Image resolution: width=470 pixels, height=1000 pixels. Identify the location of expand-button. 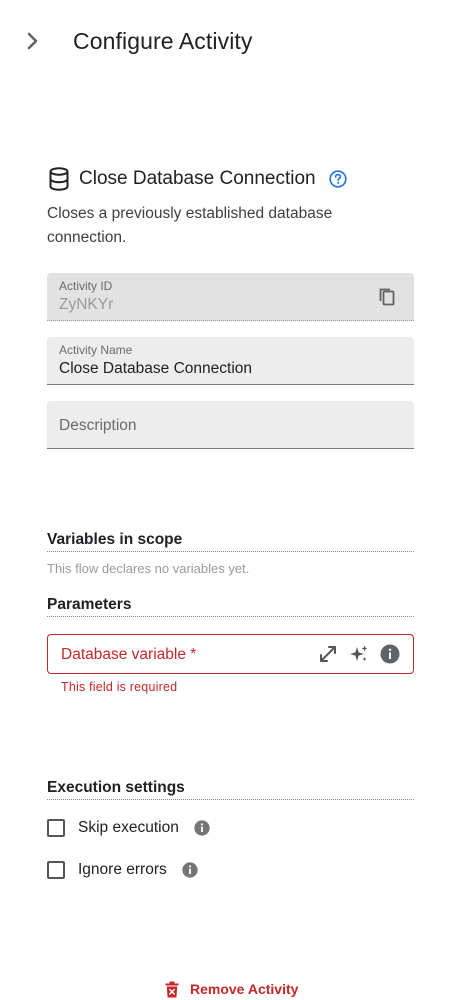
(328, 654).